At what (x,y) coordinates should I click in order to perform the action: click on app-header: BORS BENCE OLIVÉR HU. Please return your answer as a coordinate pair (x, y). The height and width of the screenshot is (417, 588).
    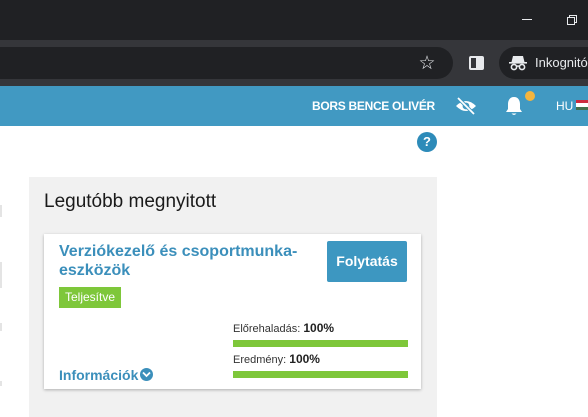
    Looking at the image, I should click on (294, 106).